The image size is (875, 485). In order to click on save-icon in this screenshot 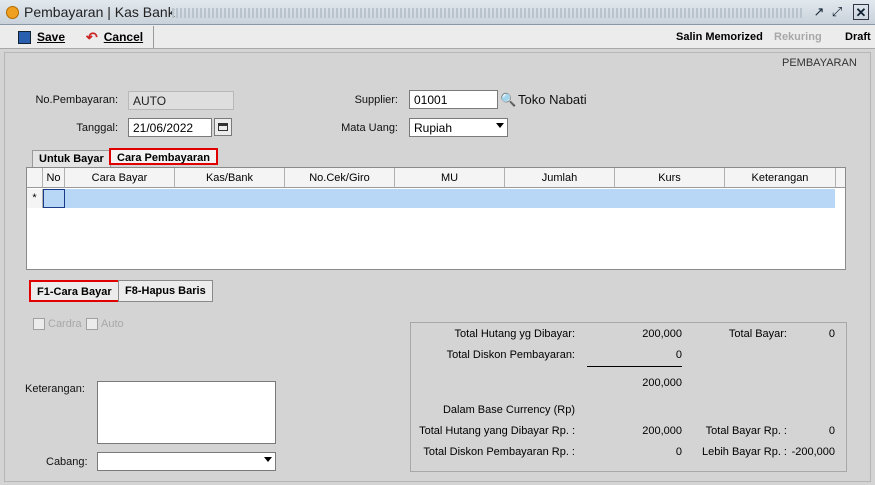, I will do `click(24, 37)`.